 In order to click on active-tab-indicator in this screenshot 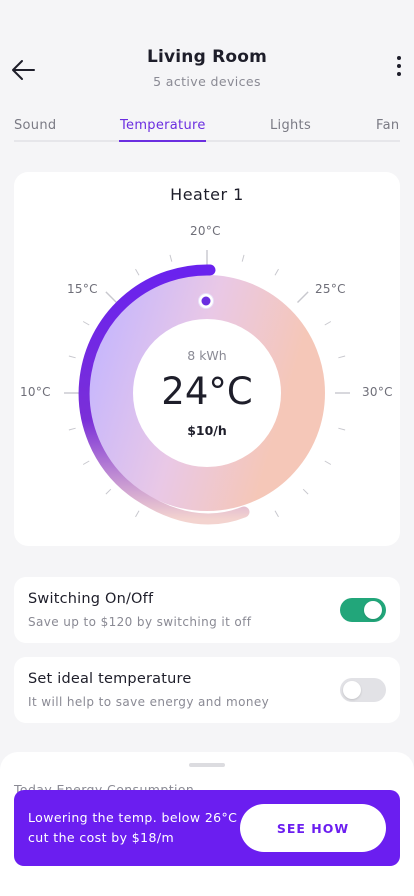, I will do `click(162, 141)`.